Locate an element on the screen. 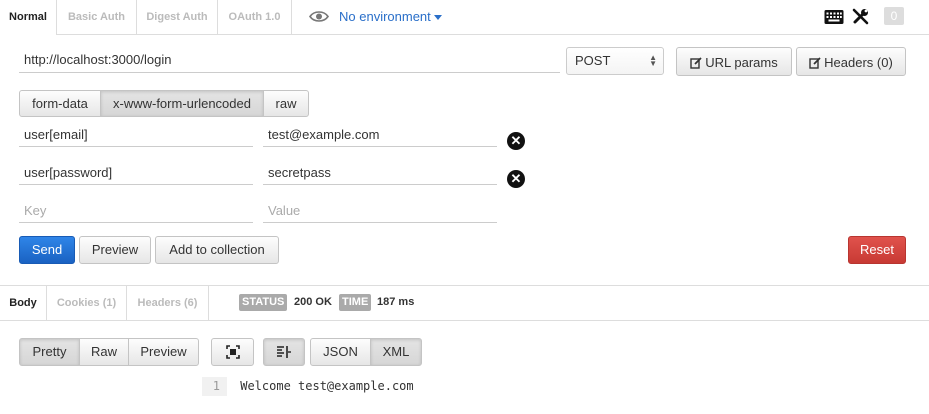  wrench-icon is located at coordinates (861, 16).